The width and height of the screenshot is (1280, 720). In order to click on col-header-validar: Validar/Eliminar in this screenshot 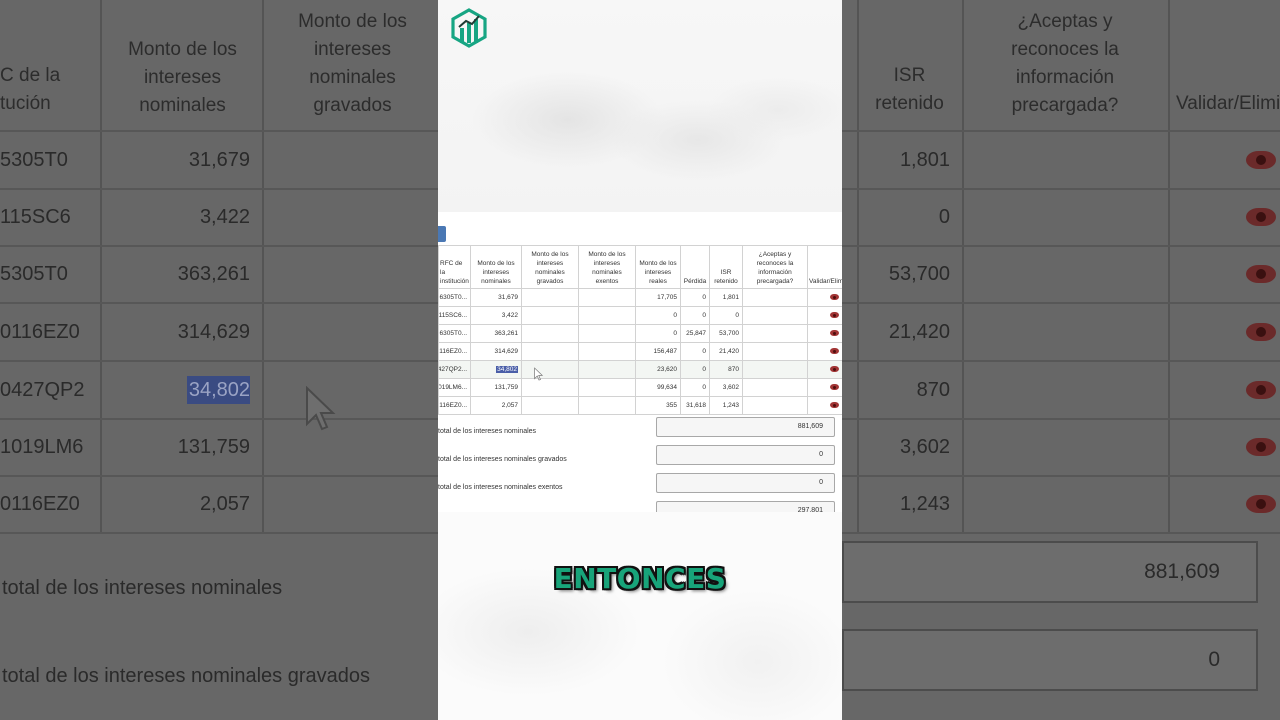, I will do `click(824, 267)`.